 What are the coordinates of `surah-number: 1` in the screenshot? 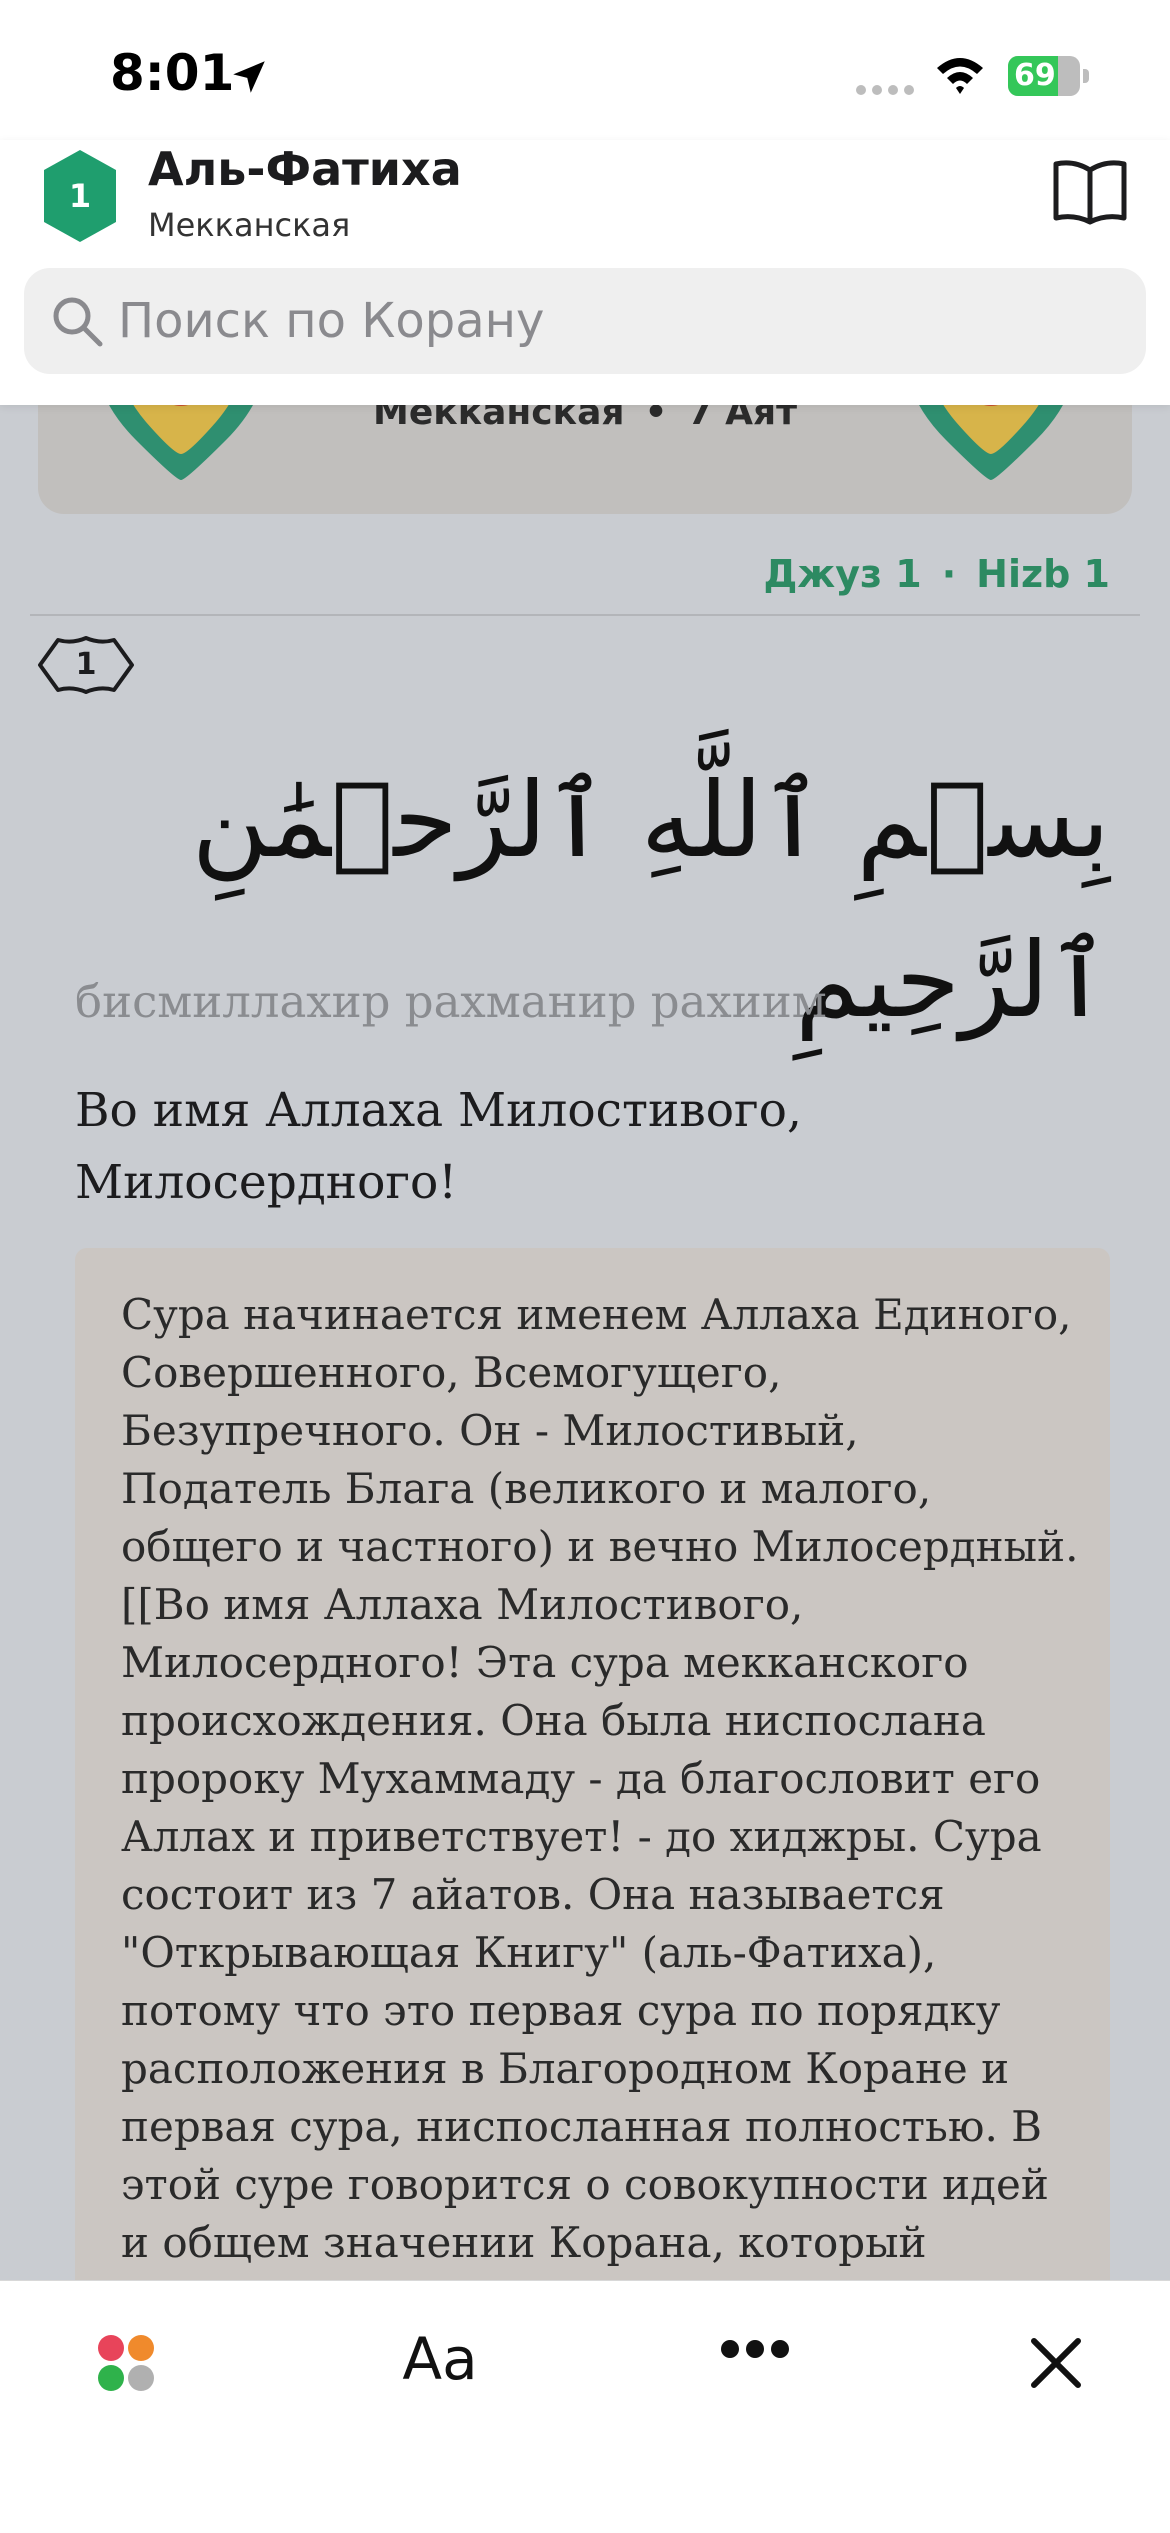 It's located at (80, 196).